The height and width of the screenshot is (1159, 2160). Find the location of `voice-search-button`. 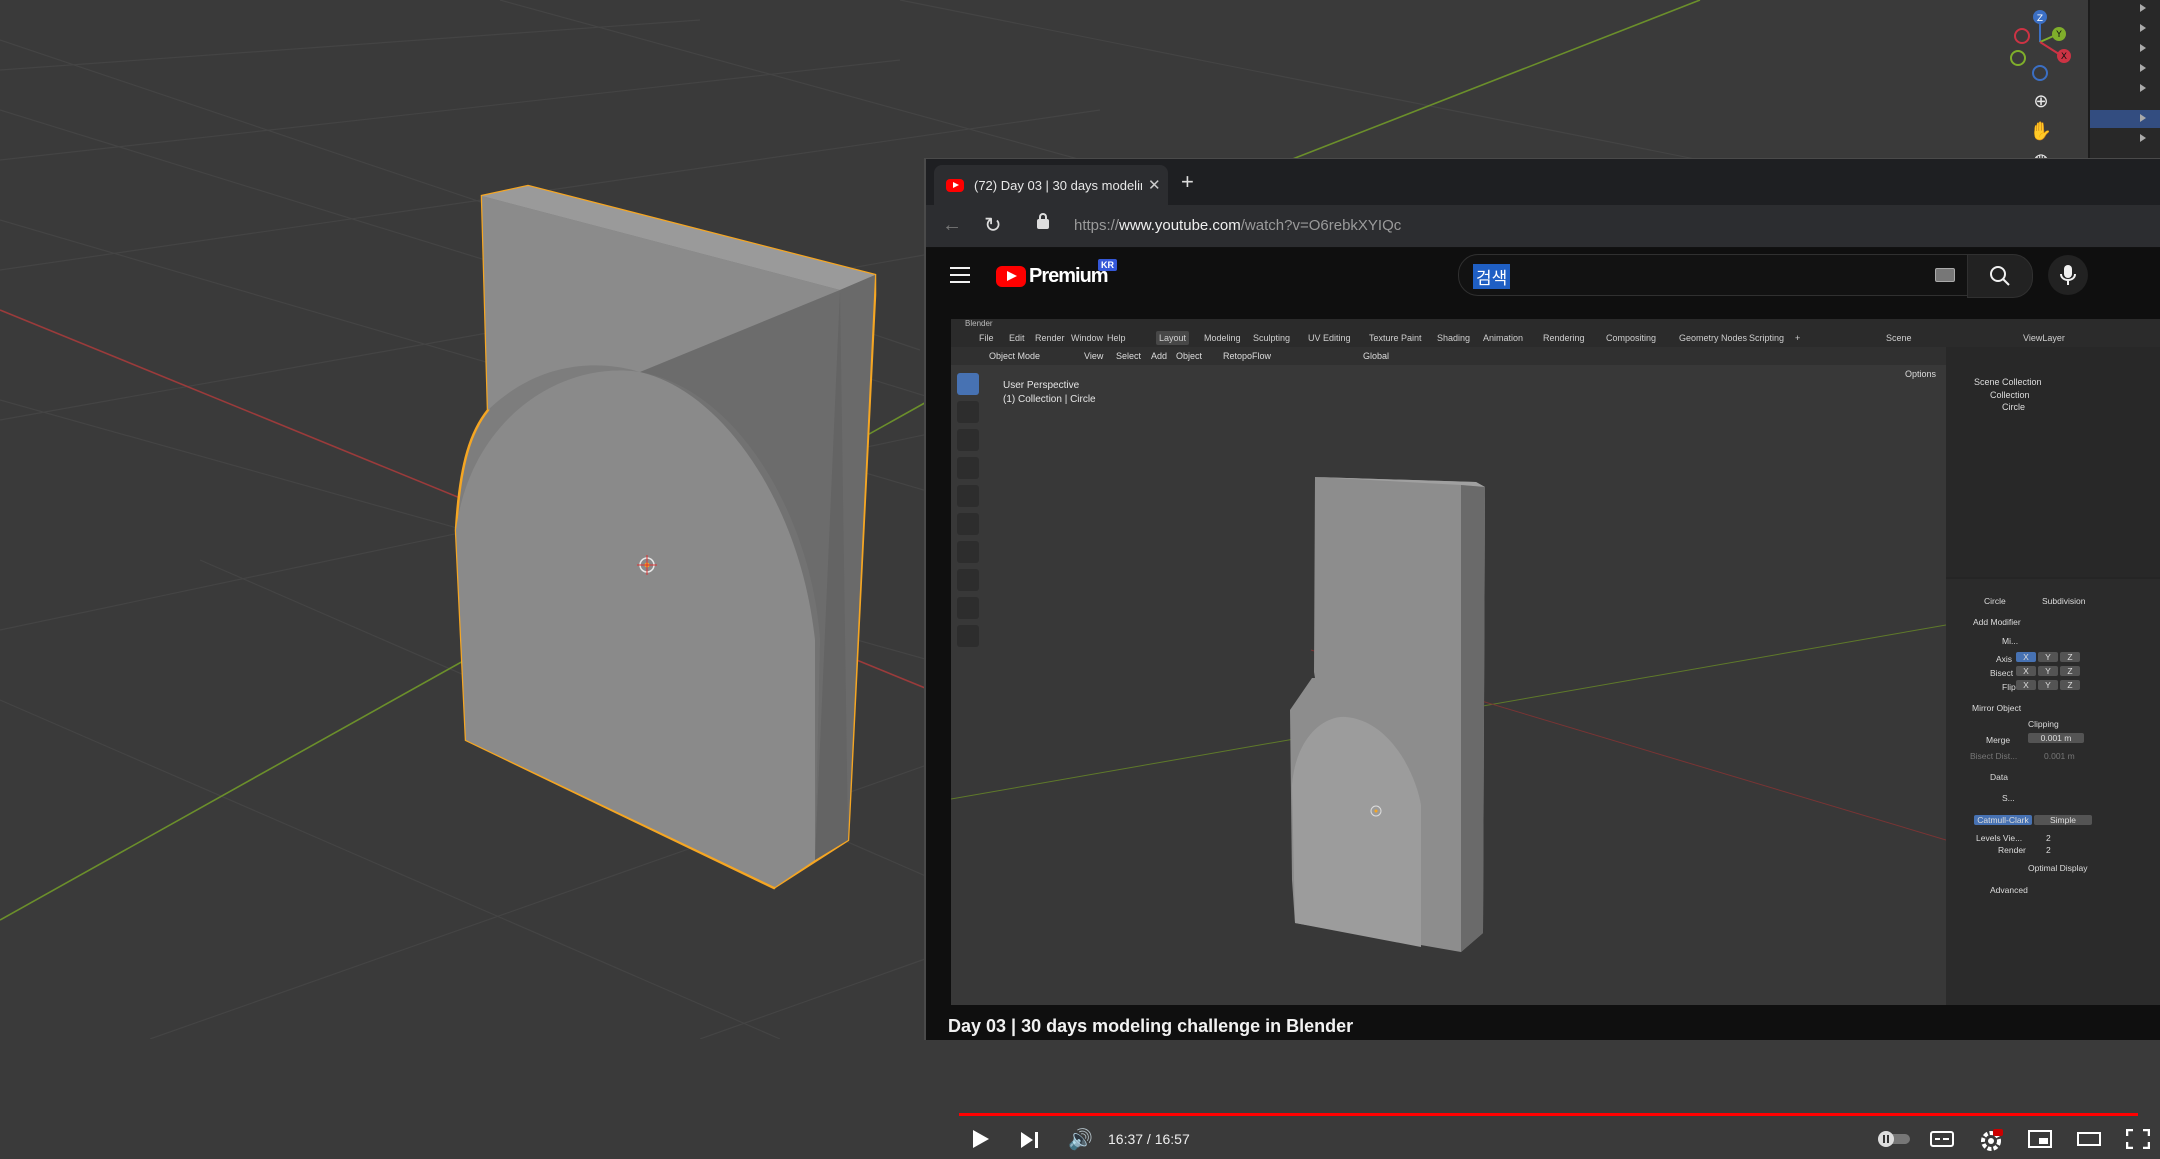

voice-search-button is located at coordinates (2068, 275).